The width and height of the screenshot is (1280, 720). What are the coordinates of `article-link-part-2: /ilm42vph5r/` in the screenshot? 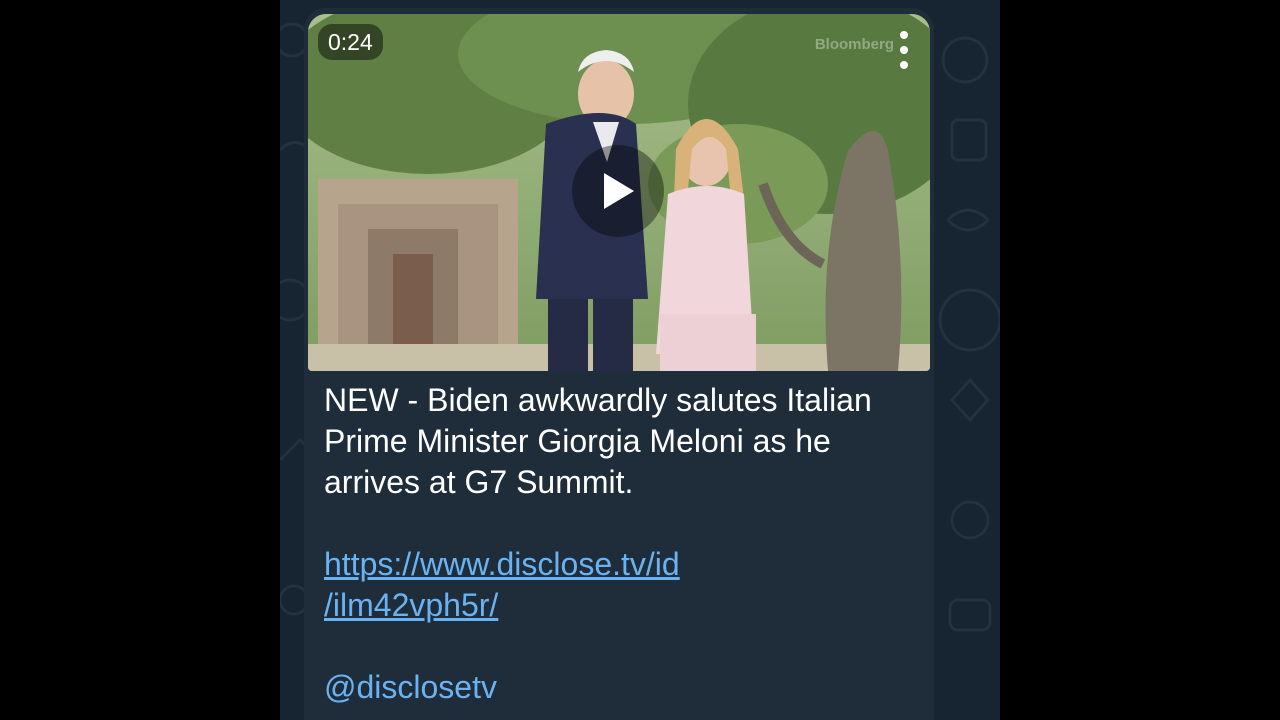 It's located at (411, 605).